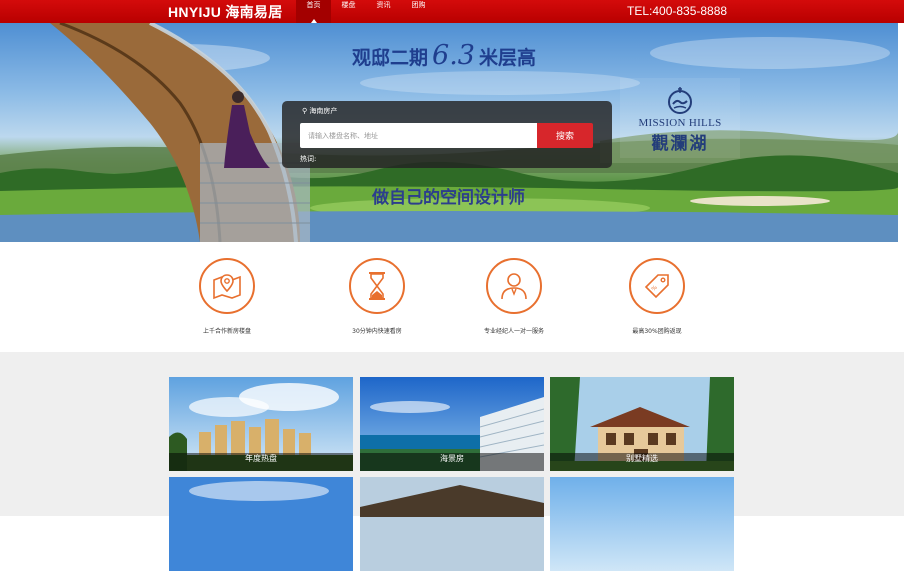 Image resolution: width=904 pixels, height=571 pixels. I want to click on location-pin-icon: ⚲, so click(305, 111).